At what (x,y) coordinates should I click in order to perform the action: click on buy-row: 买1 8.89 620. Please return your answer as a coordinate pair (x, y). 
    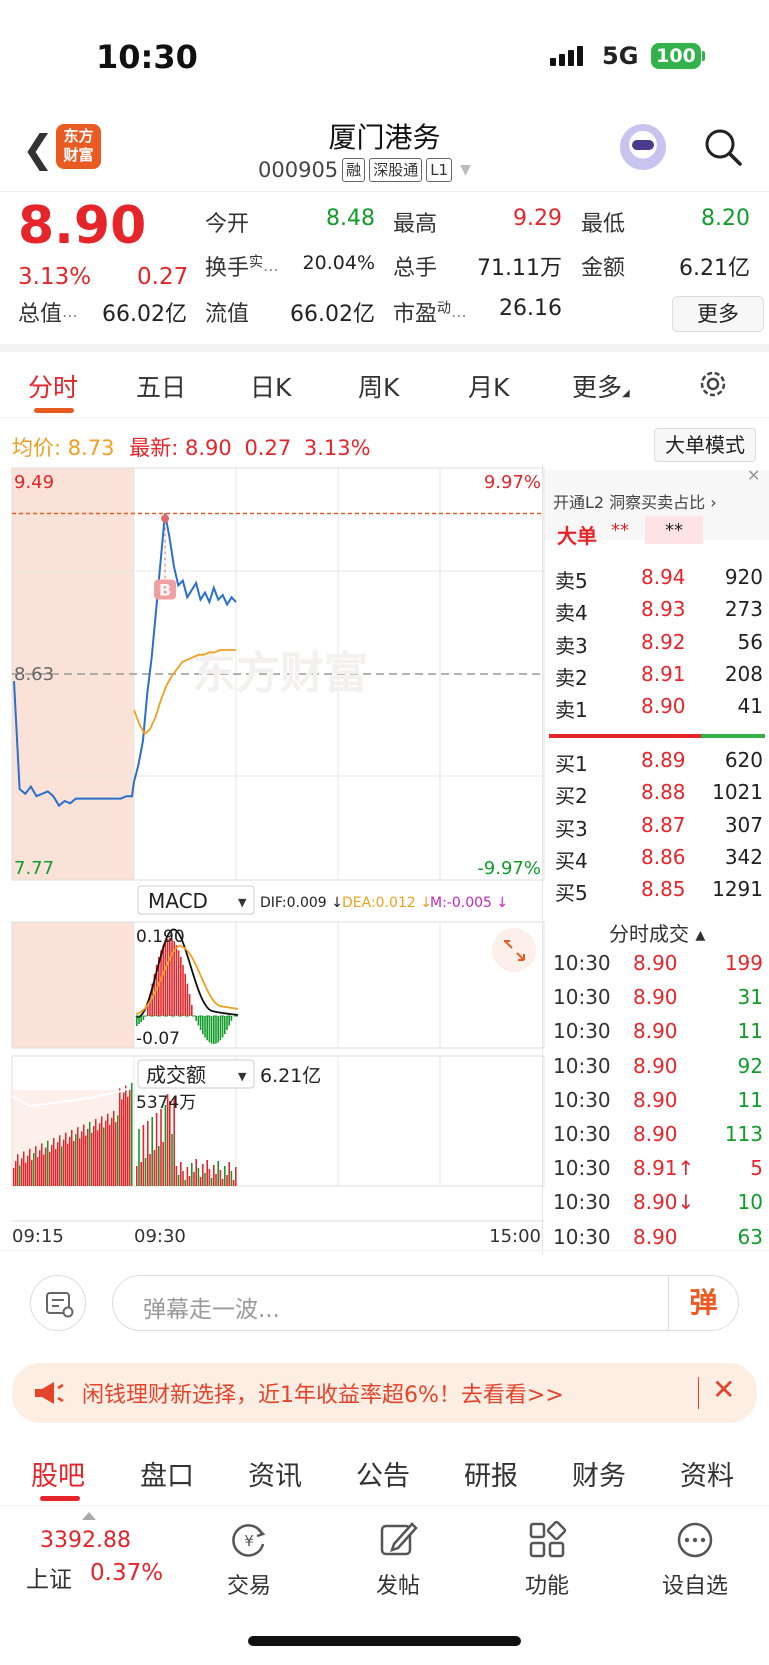
    Looking at the image, I should click on (657, 764).